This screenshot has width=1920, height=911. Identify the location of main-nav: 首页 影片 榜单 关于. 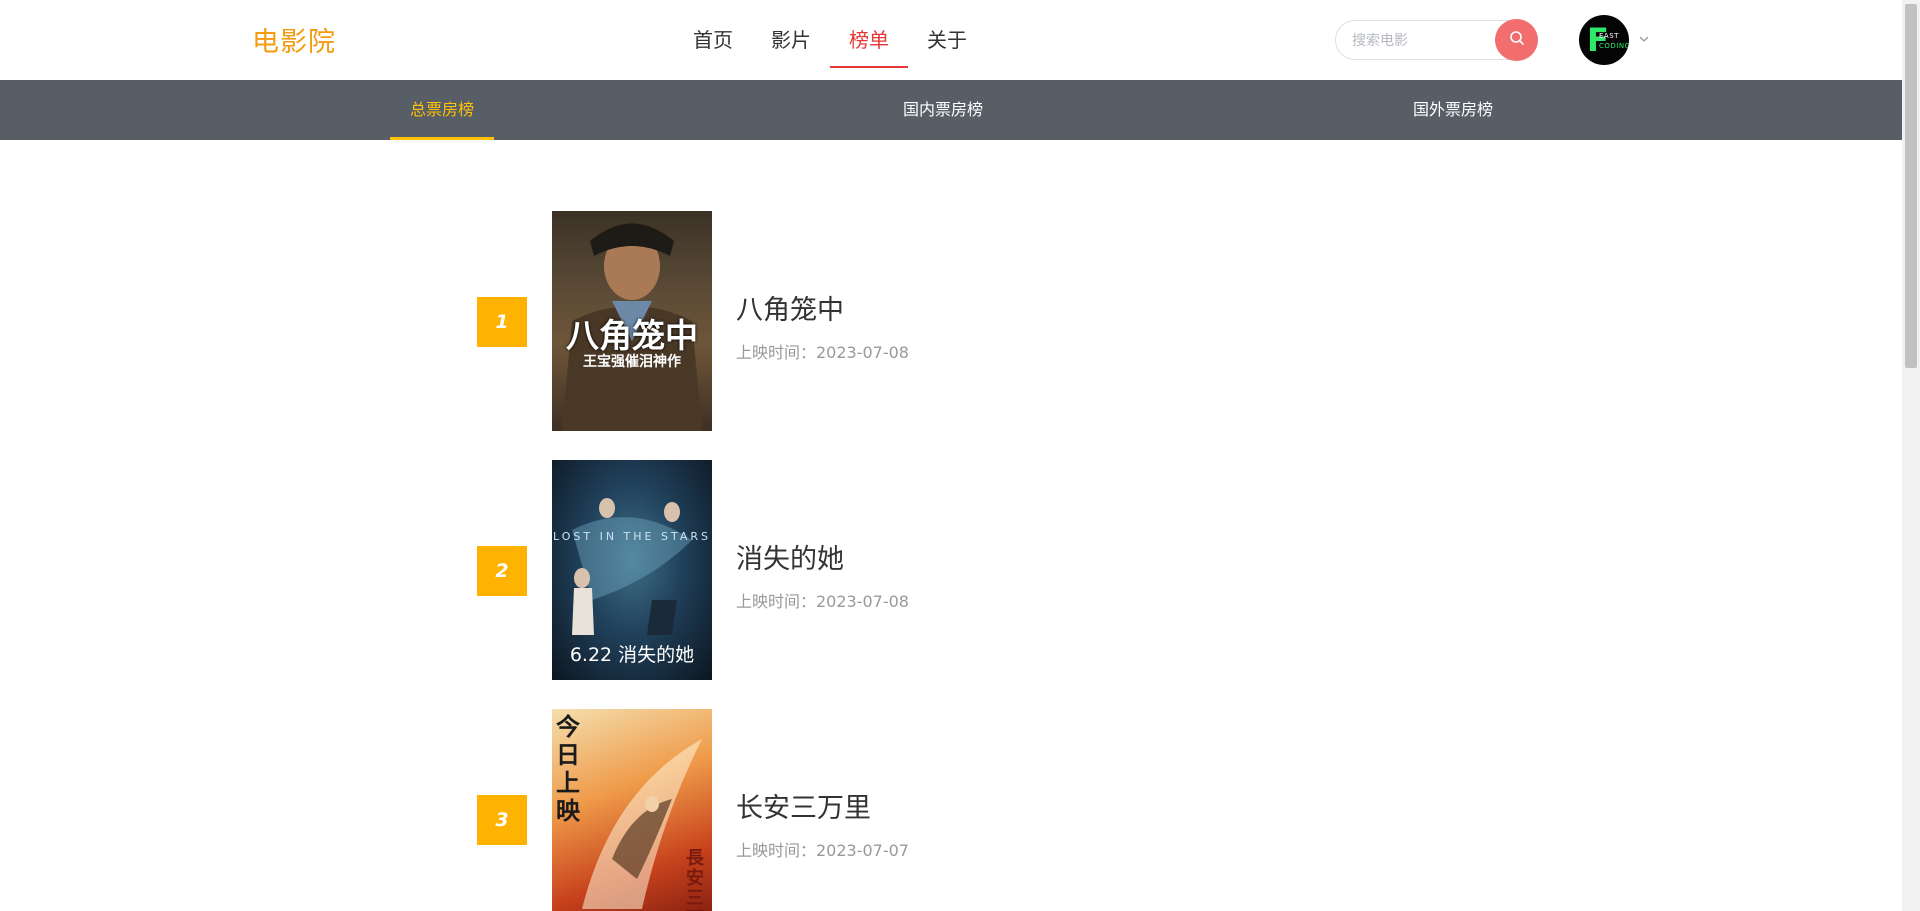
(830, 40).